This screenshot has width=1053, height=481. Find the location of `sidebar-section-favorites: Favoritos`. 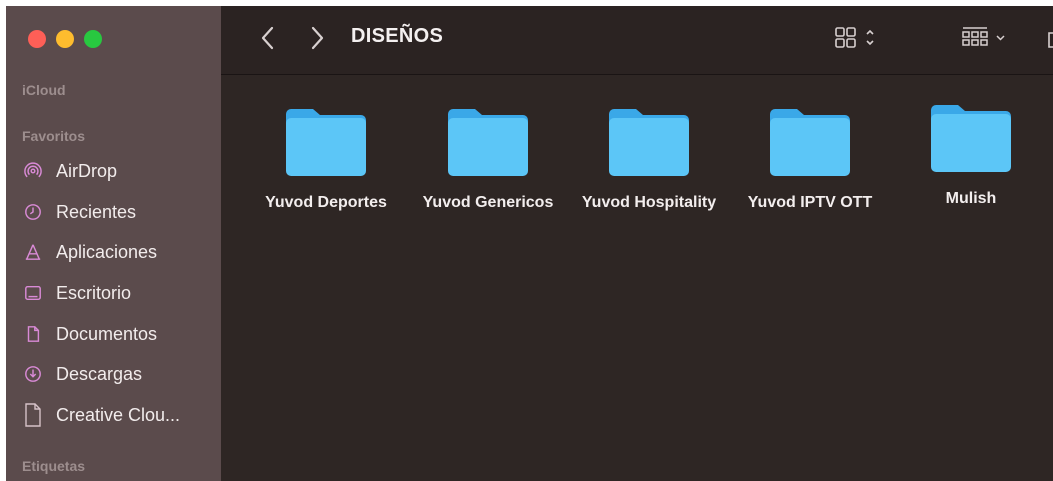

sidebar-section-favorites: Favoritos is located at coordinates (54, 136).